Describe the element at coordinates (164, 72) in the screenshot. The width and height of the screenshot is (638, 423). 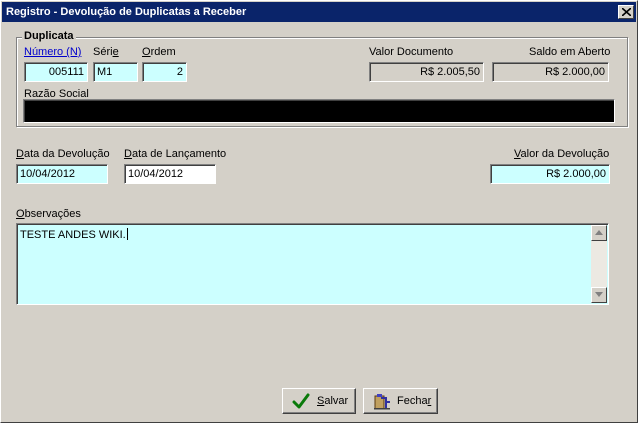
I see `ordem-field: 2` at that location.